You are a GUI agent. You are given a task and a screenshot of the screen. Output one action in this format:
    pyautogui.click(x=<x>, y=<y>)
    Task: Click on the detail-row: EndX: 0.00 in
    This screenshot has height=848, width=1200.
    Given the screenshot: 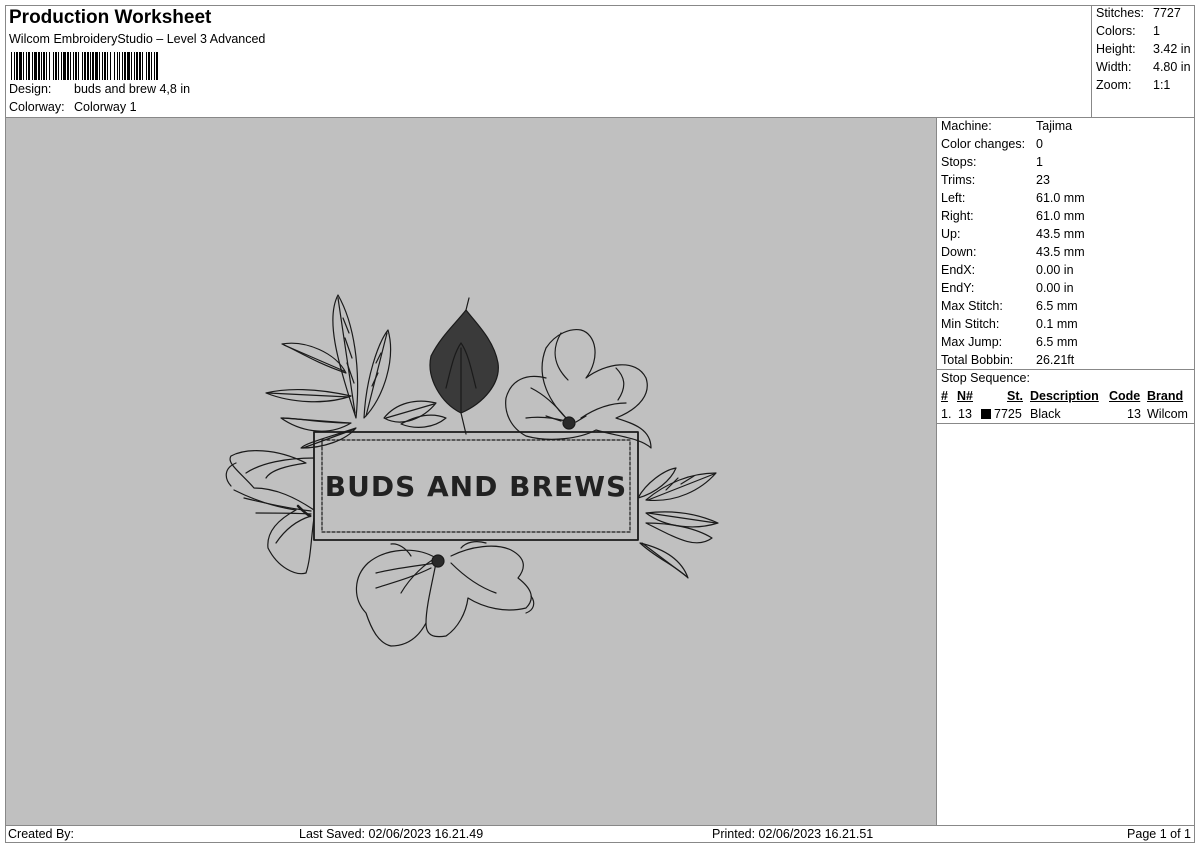 What is the action you would take?
    pyautogui.click(x=1007, y=270)
    